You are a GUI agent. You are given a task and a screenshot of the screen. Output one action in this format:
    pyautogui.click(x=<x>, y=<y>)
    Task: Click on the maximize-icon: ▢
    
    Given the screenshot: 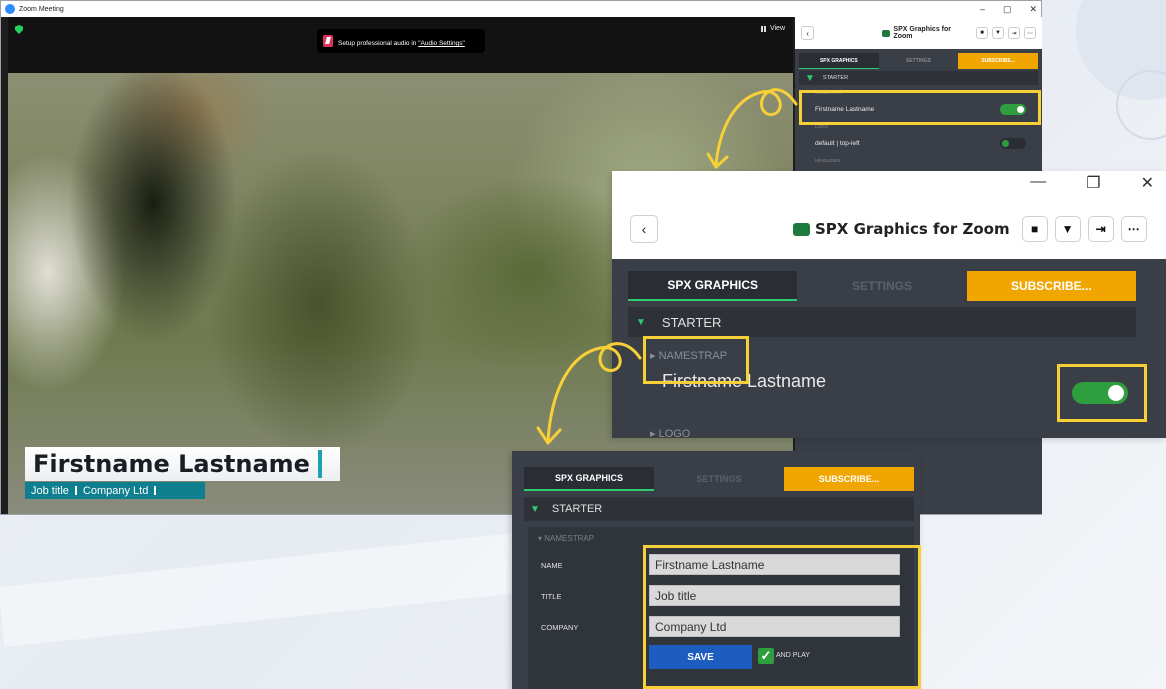 What is the action you would take?
    pyautogui.click(x=1007, y=9)
    